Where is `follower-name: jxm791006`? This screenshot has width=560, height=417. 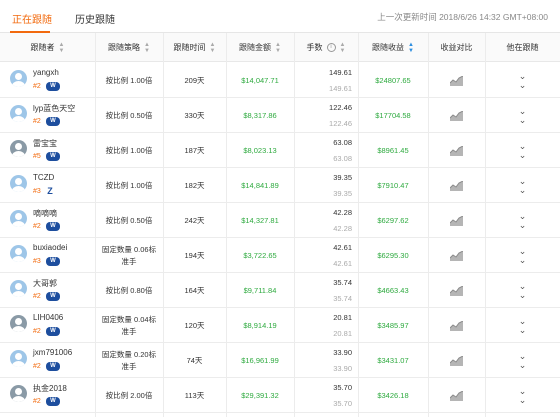
follower-name: jxm791006 is located at coordinates (52, 352).